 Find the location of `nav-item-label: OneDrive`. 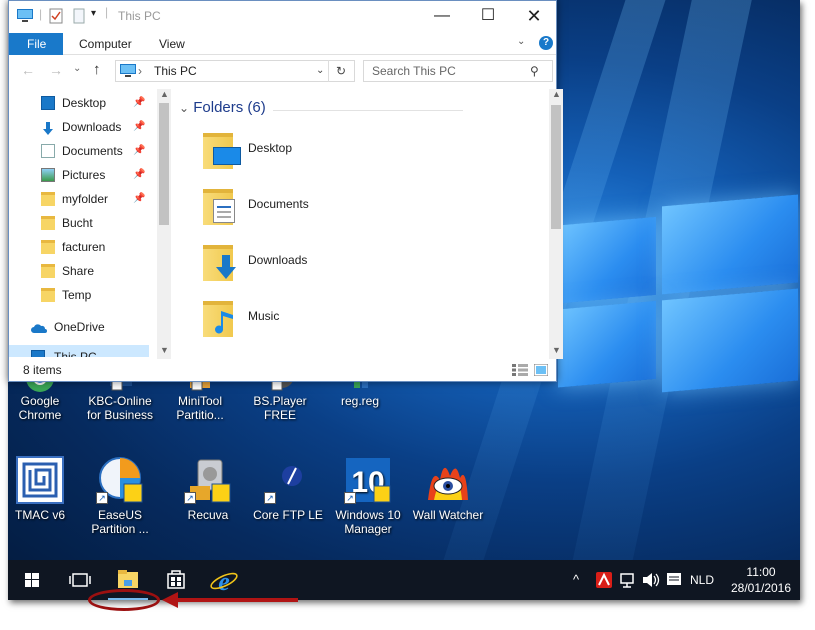

nav-item-label: OneDrive is located at coordinates (79, 327).